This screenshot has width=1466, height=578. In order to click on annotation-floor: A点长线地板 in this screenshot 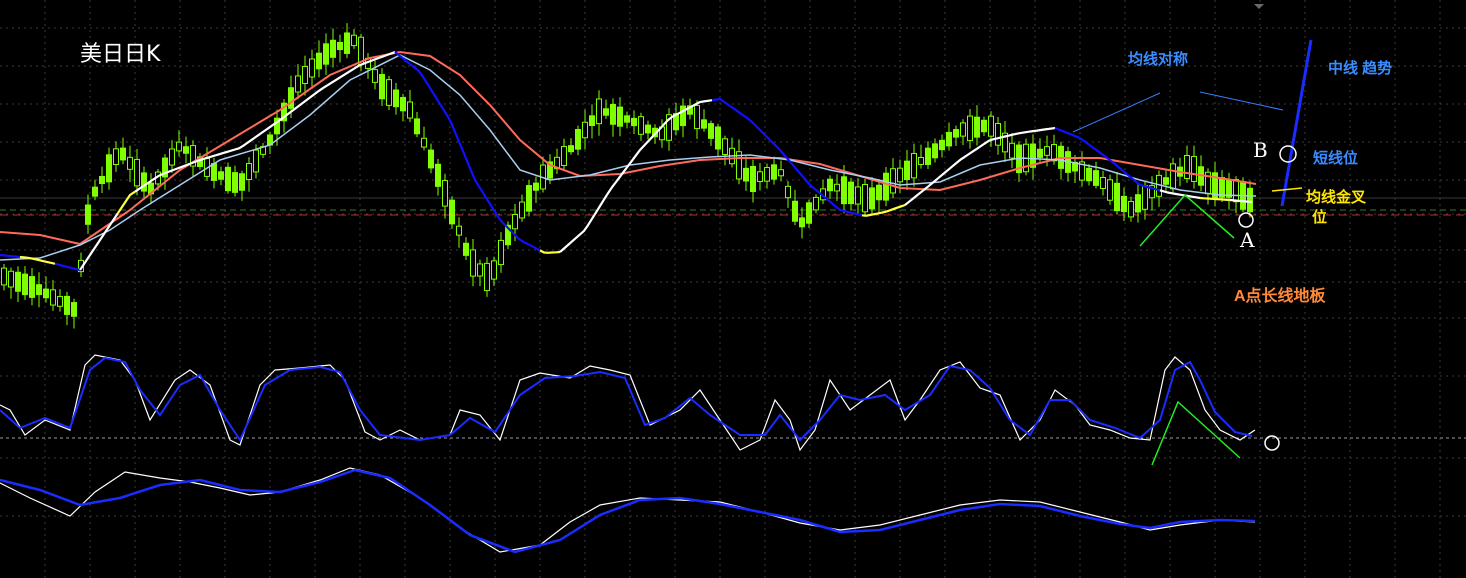, I will do `click(1280, 296)`.